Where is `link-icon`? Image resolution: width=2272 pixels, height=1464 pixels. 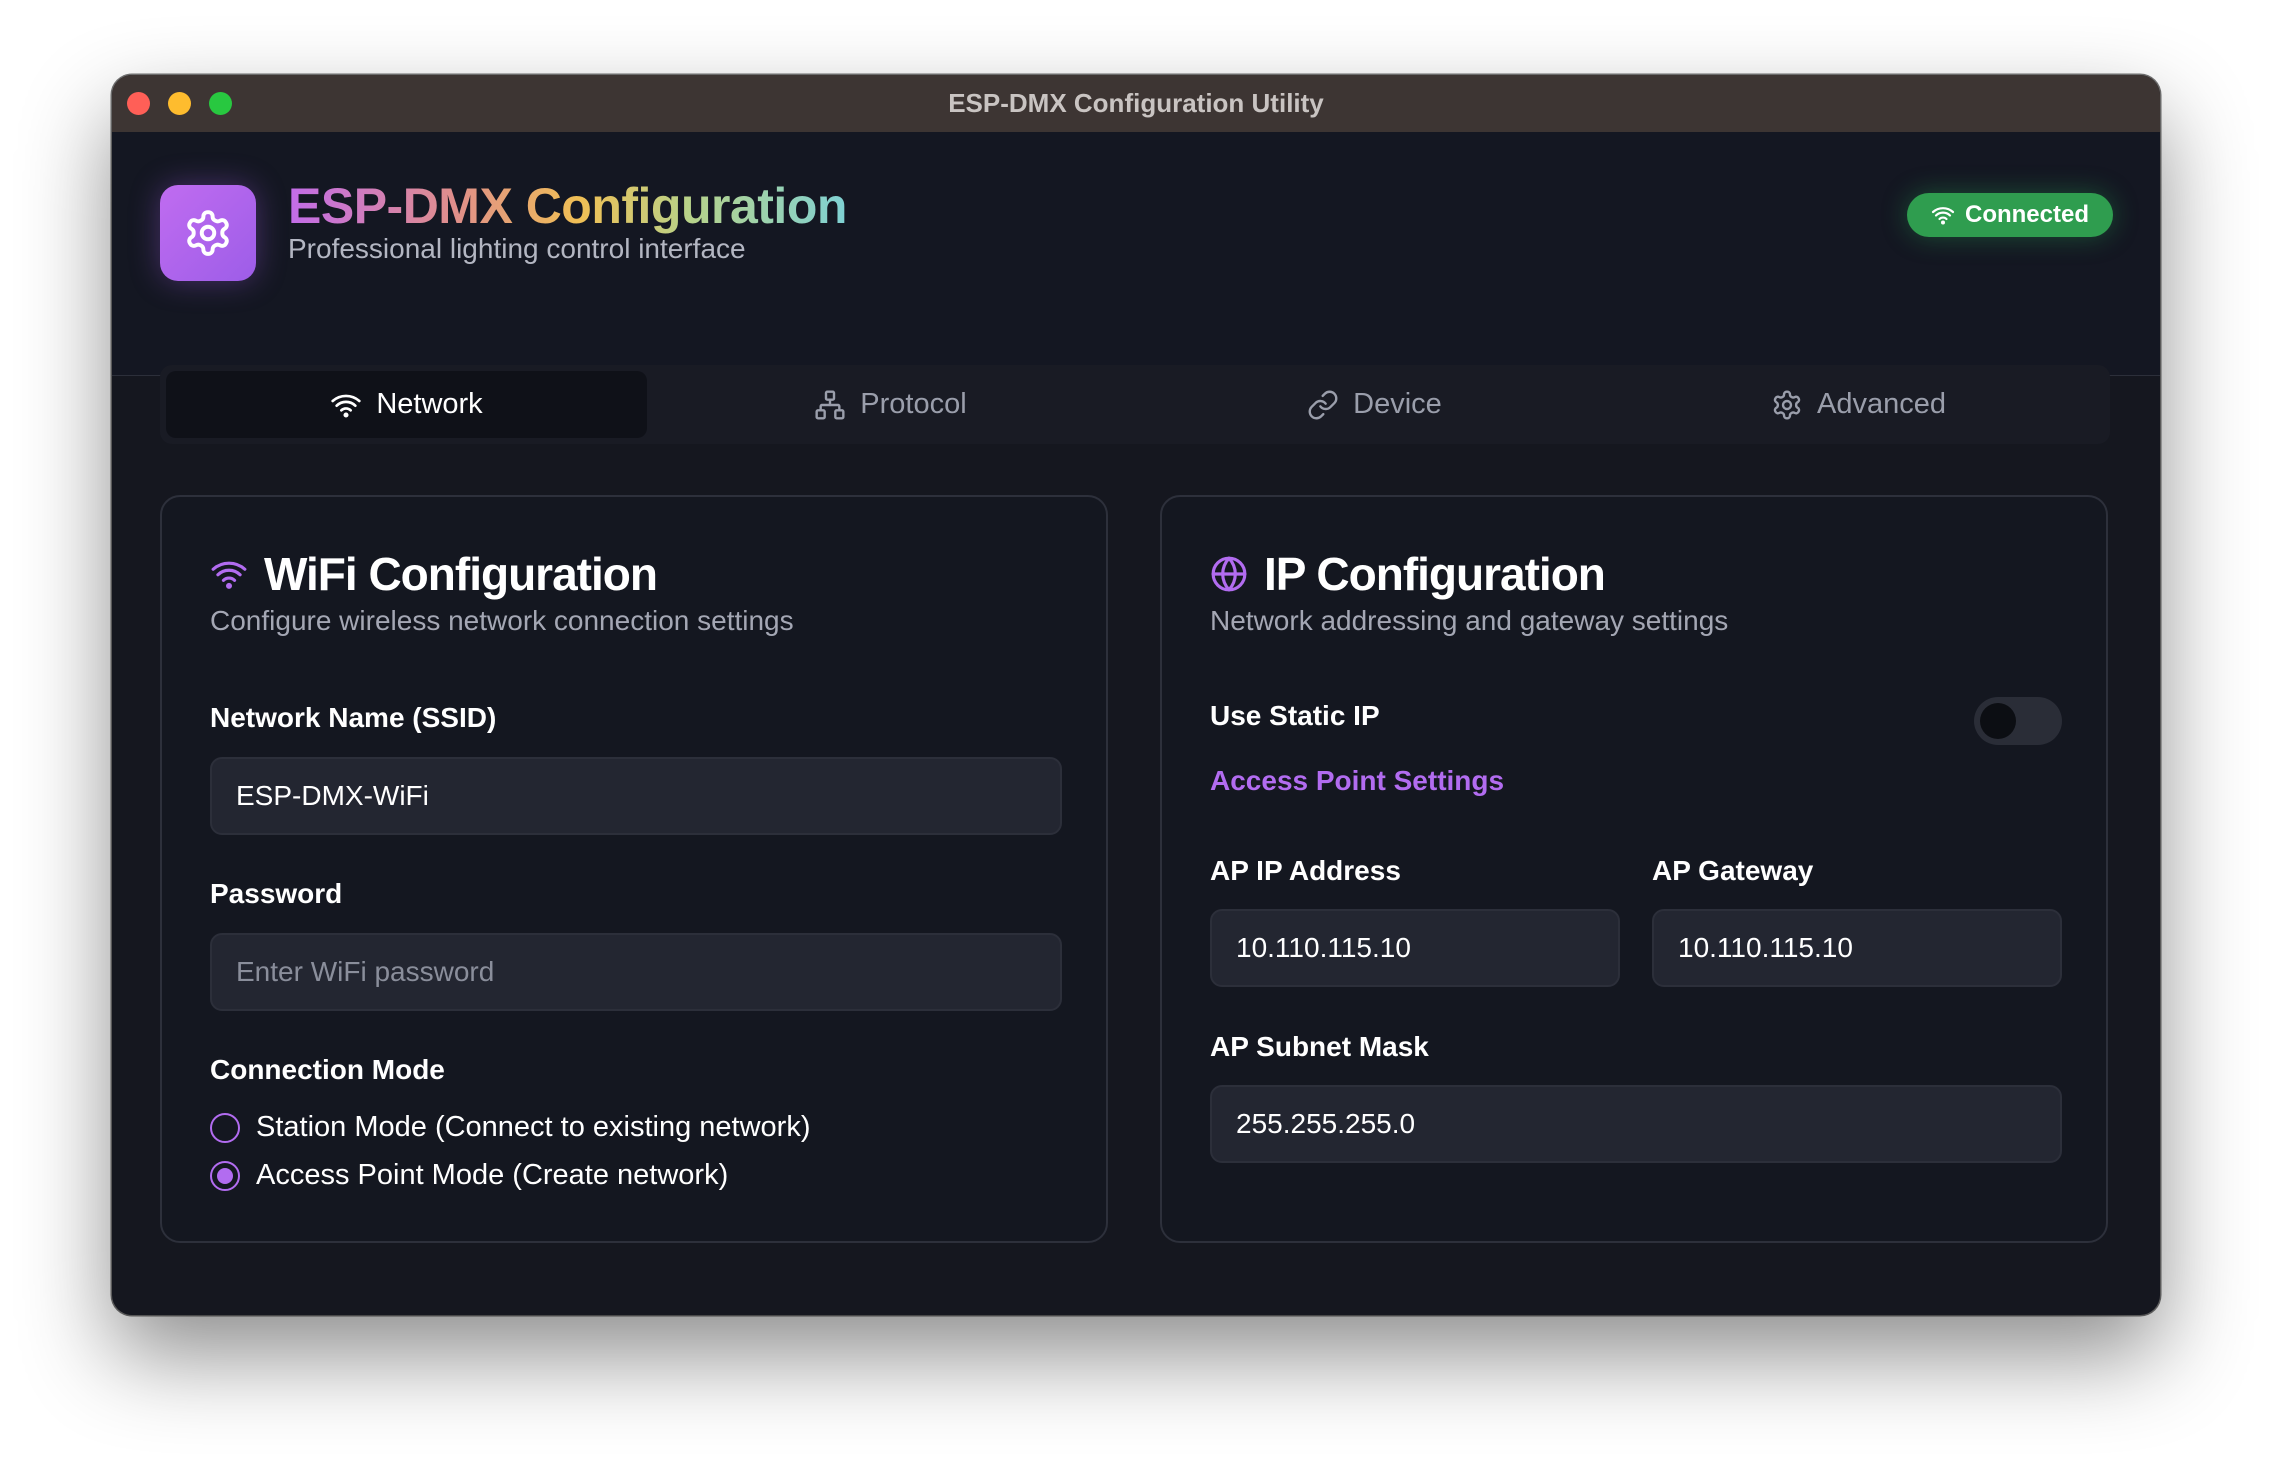 link-icon is located at coordinates (1323, 404).